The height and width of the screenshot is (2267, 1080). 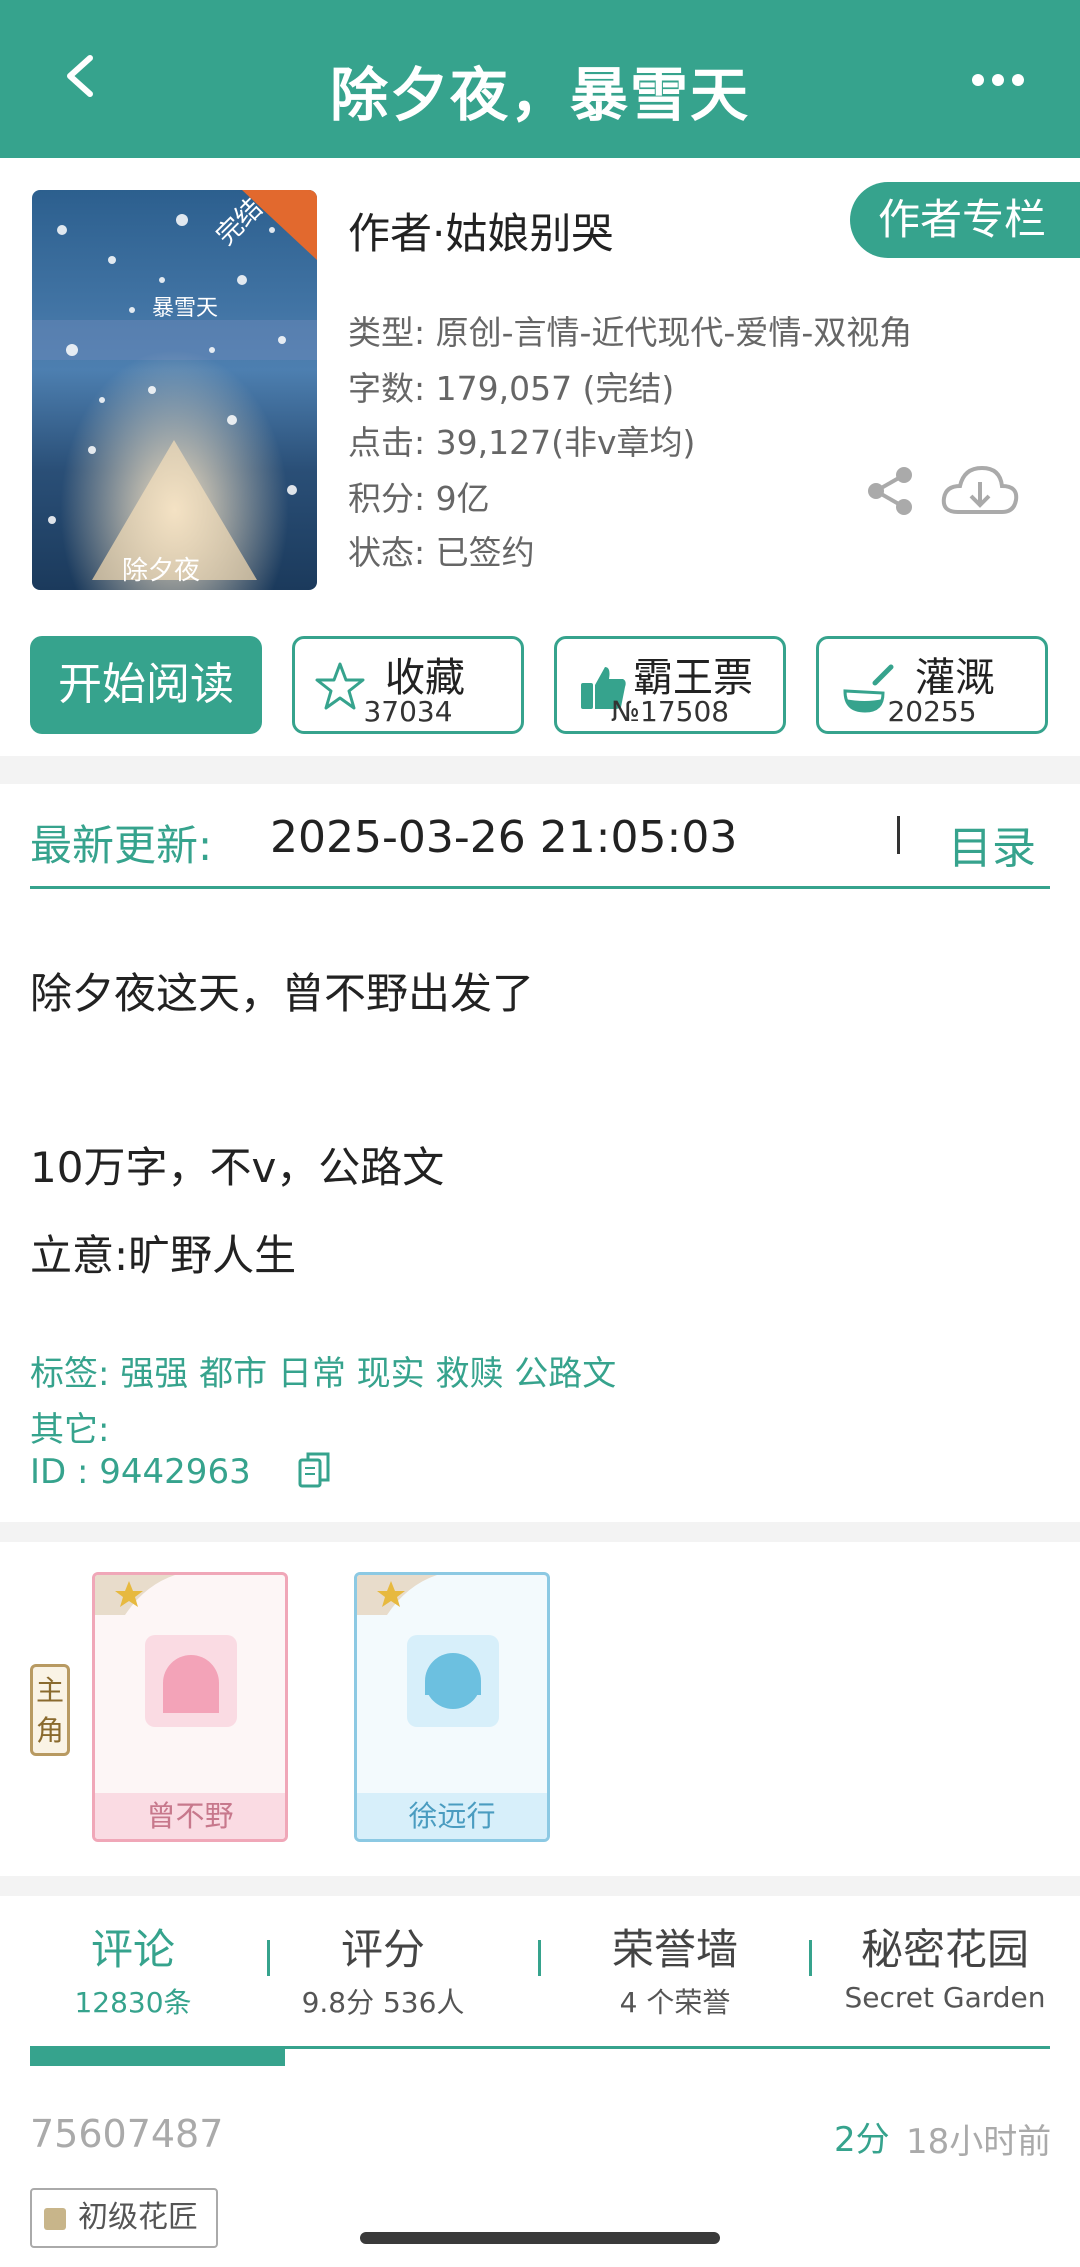 What do you see at coordinates (932, 711) in the screenshot?
I see `water-count: 20255` at bounding box center [932, 711].